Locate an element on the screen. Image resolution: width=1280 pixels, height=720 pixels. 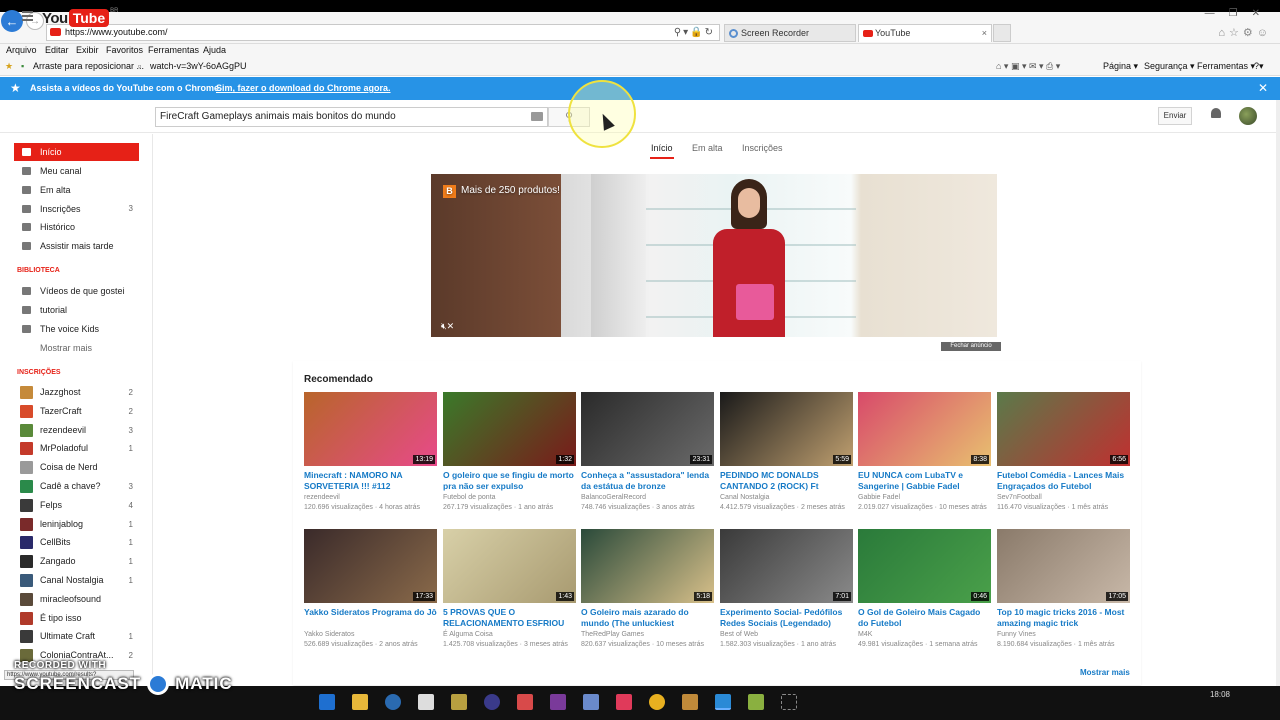
subscription-item: MrPoladoful 1 is located at coordinates (76, 448).